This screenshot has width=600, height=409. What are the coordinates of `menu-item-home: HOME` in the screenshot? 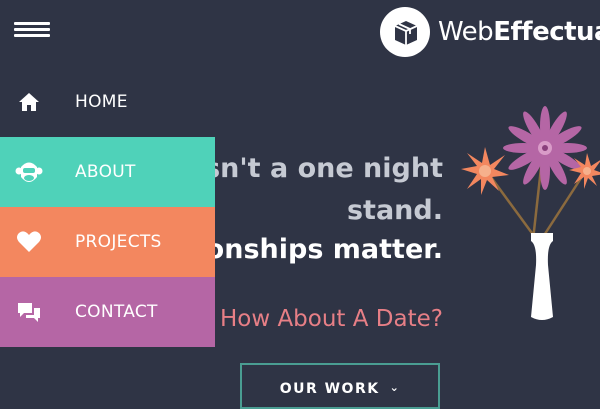 It's located at (107, 102).